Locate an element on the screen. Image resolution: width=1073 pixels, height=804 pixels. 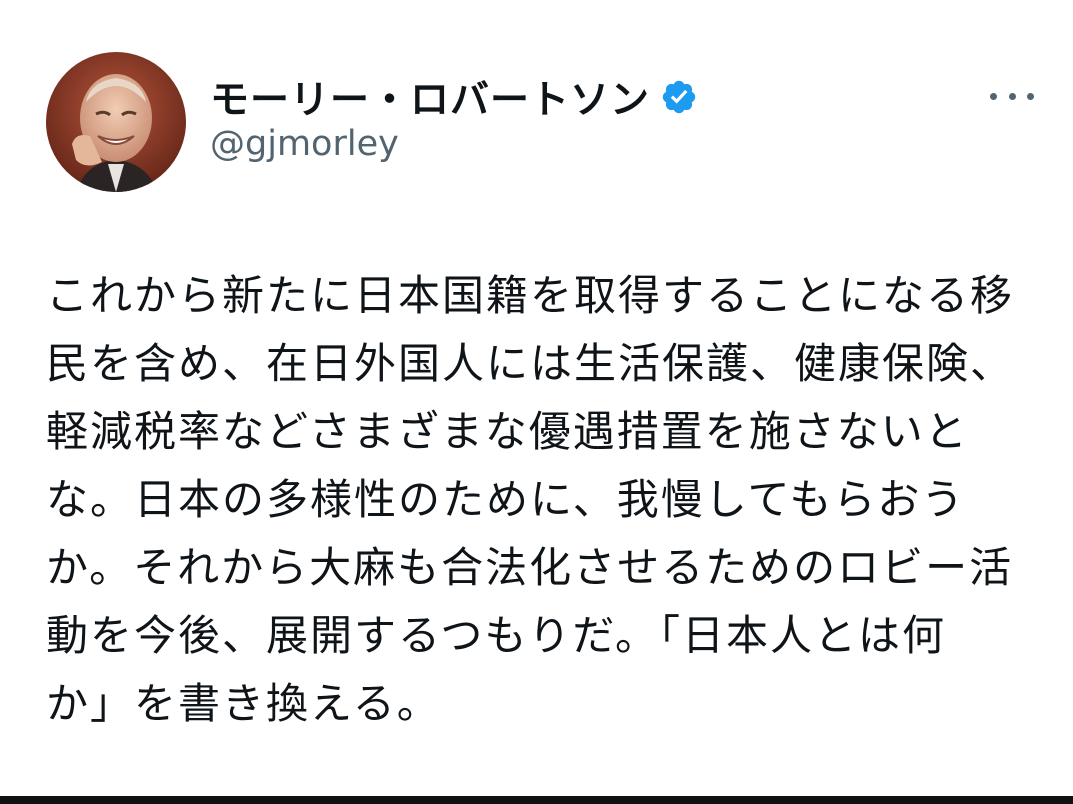
tweet-text-line: な。日本の多様性のために、我慢してもらおう is located at coordinates (506, 499).